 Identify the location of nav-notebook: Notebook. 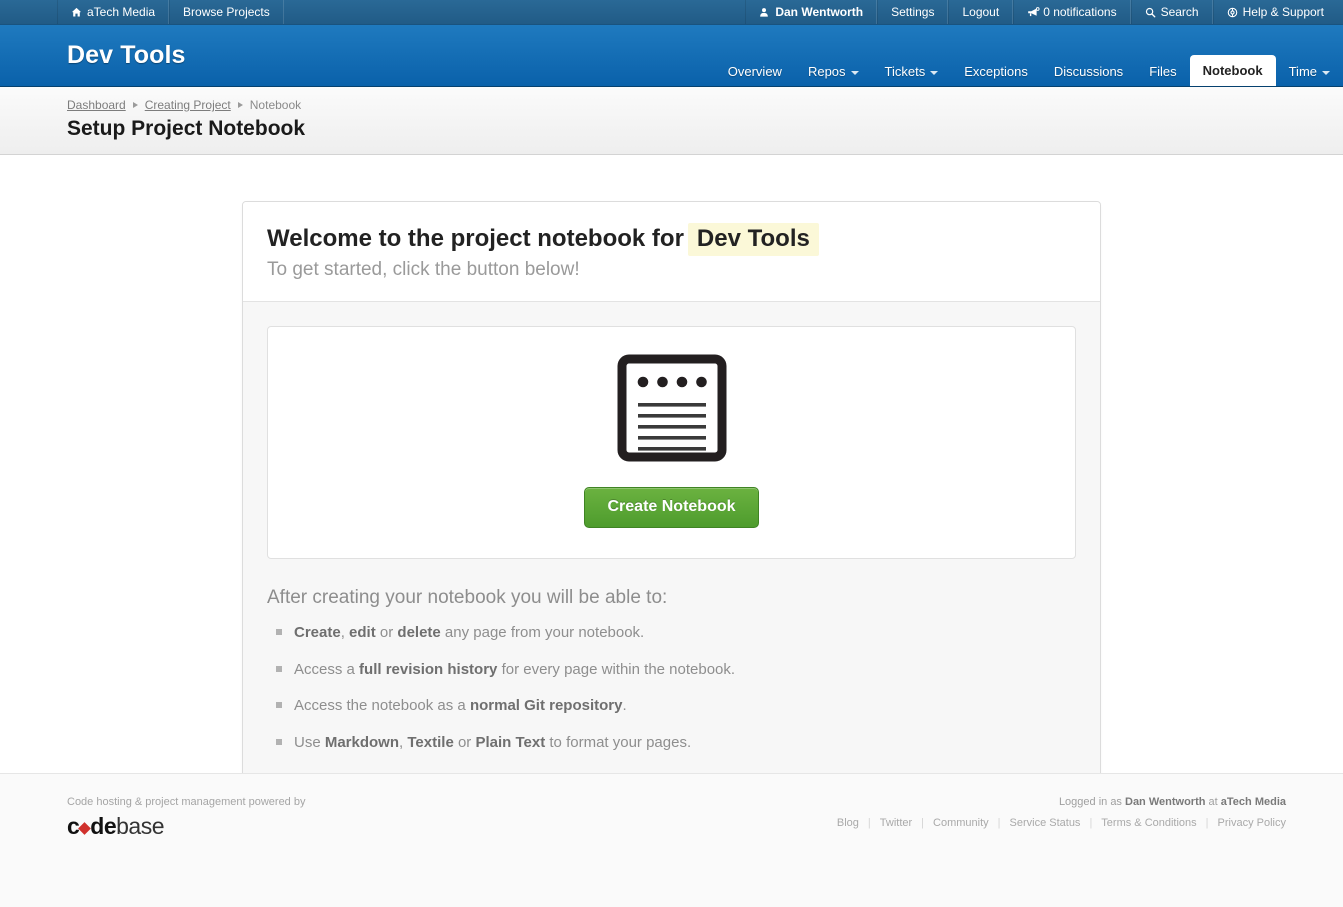
(1232, 70).